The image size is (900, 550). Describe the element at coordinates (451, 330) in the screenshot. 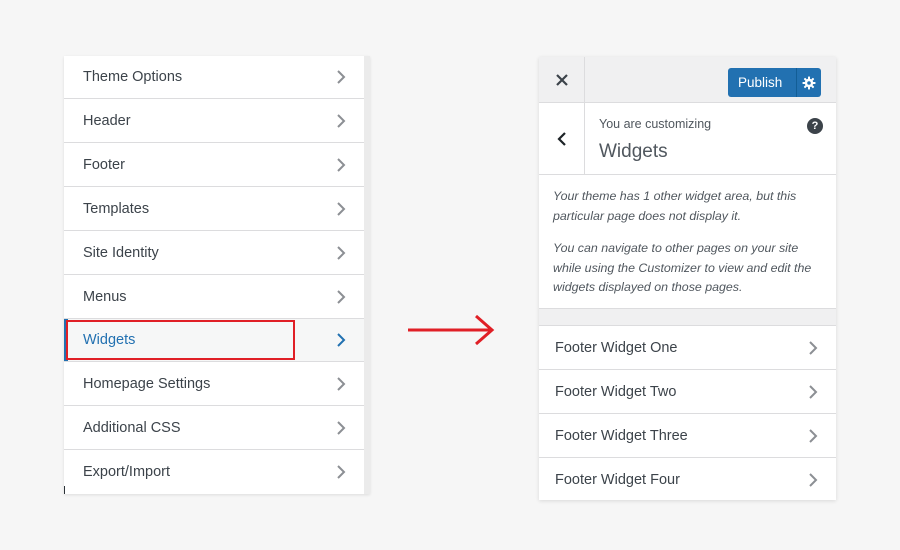

I see `arrow-right-icon` at that location.